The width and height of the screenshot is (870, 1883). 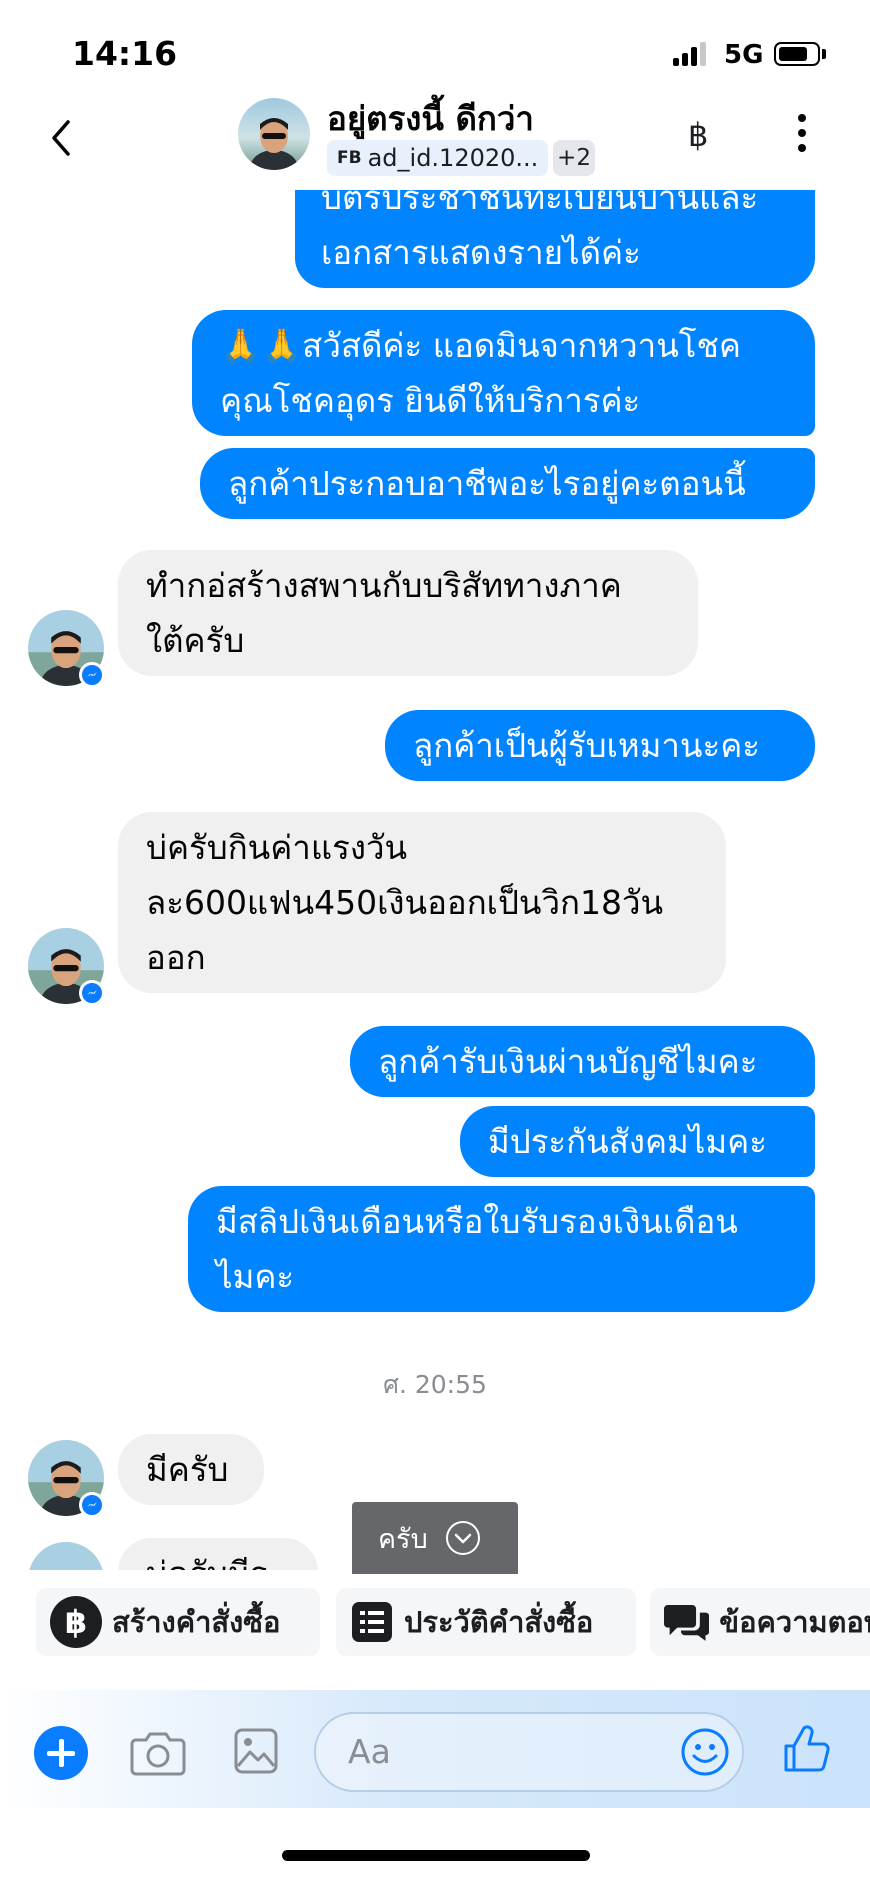 I want to click on battery-tip, so click(x=824, y=54).